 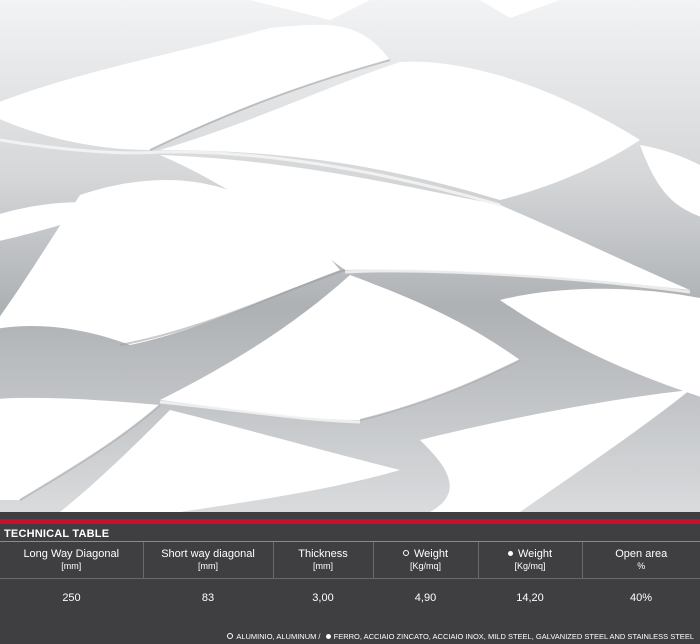 I want to click on cell-short-way-diagonal: 83, so click(x=208, y=598).